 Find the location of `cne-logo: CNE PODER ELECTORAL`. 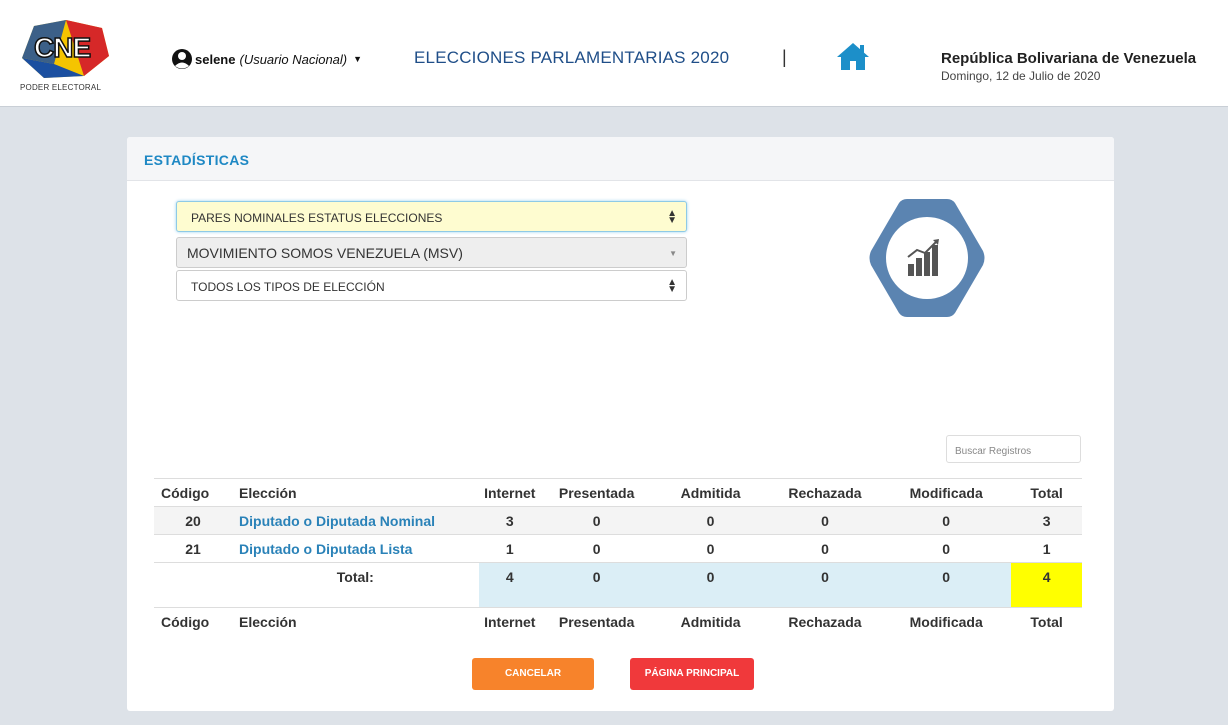

cne-logo: CNE PODER ELECTORAL is located at coordinates (66, 58).